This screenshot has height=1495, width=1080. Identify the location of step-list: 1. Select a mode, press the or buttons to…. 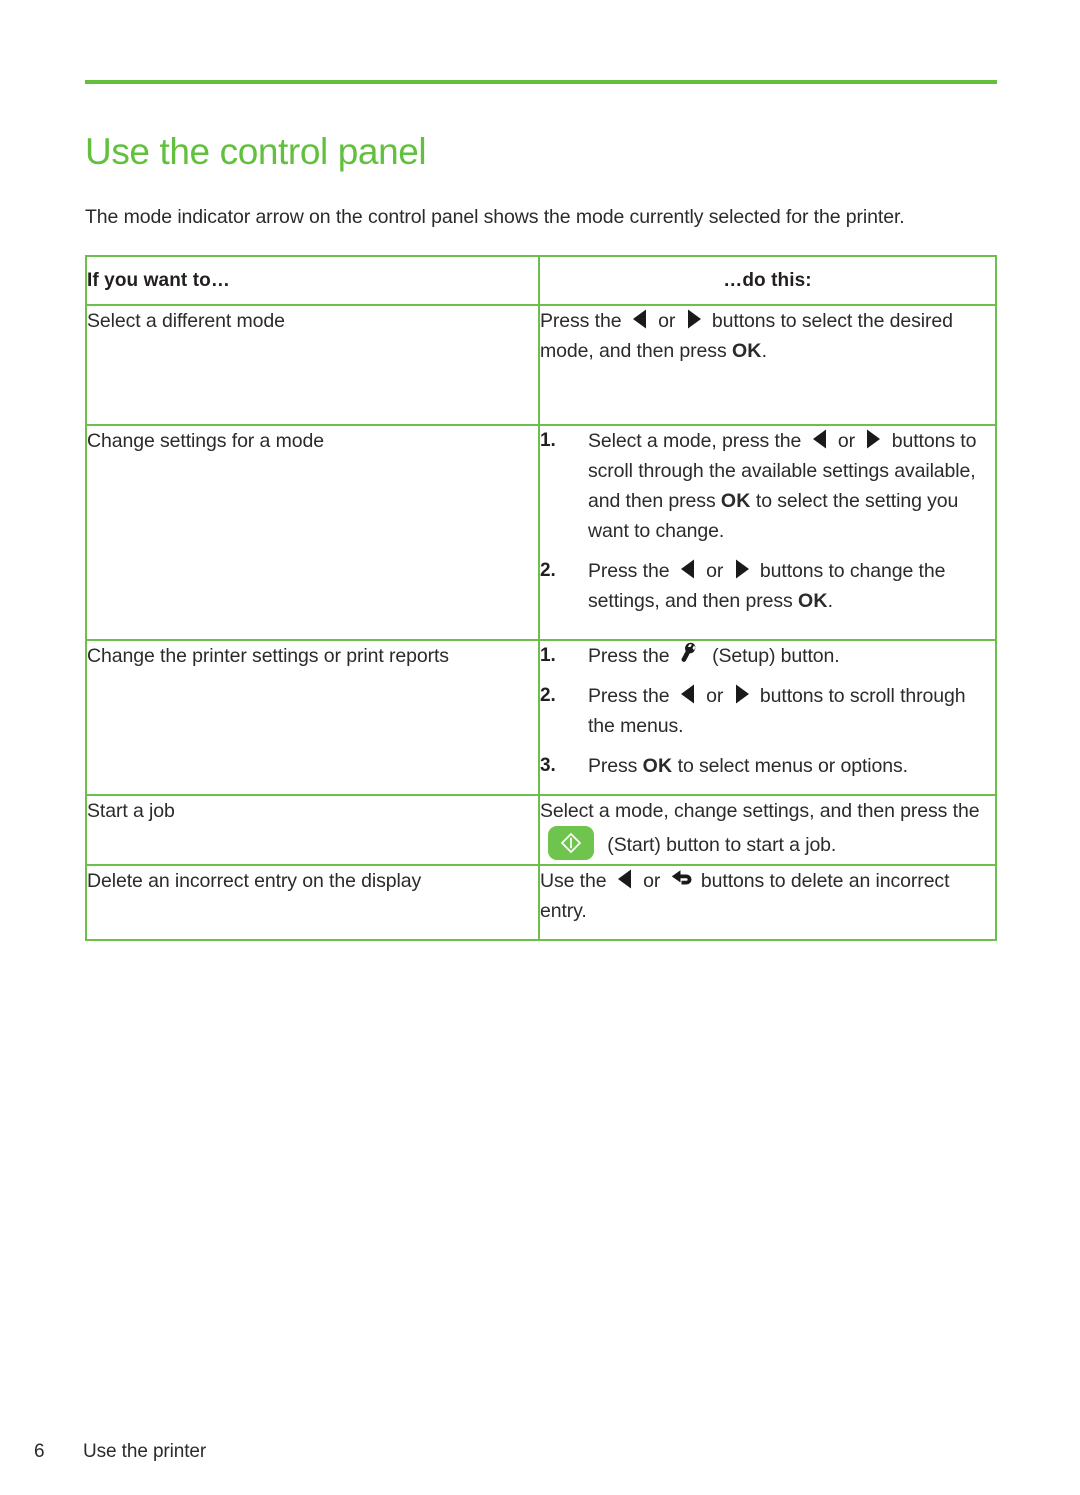
(767, 521).